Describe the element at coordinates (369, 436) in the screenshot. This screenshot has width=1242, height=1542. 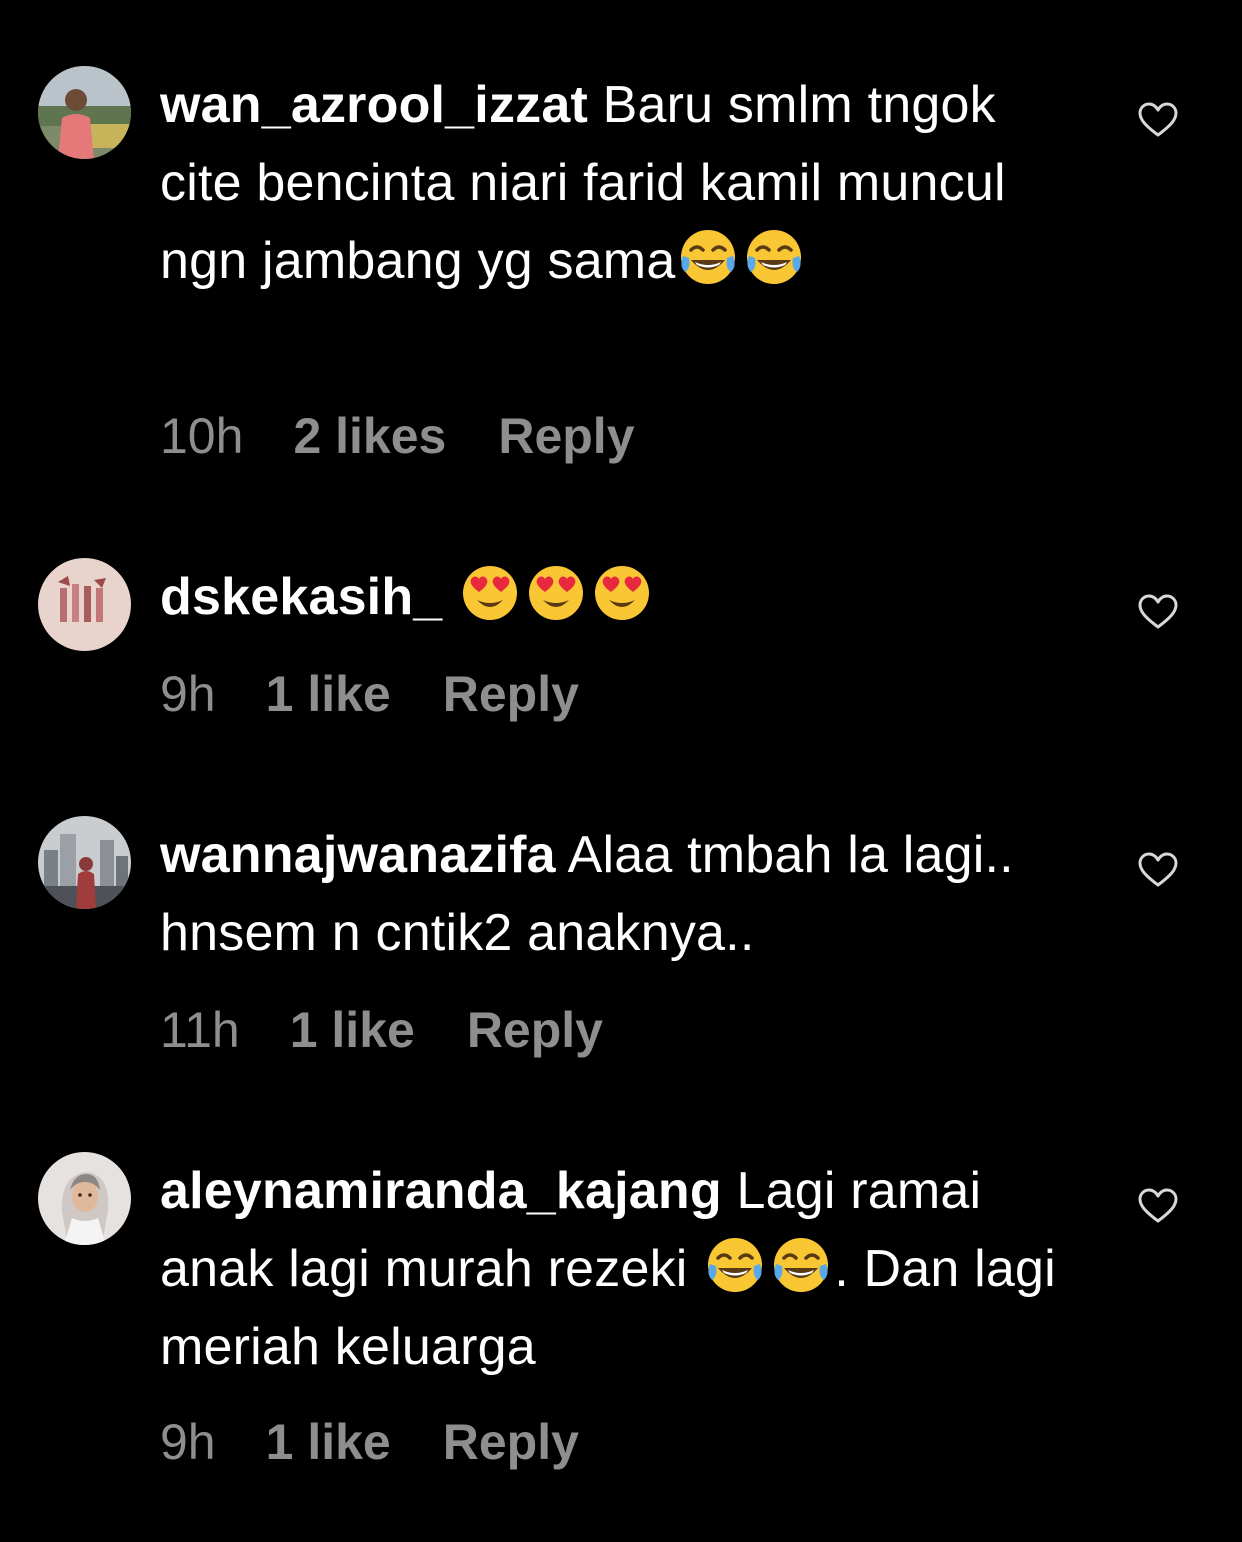
I see `comment-likes-count: 2 likes` at that location.